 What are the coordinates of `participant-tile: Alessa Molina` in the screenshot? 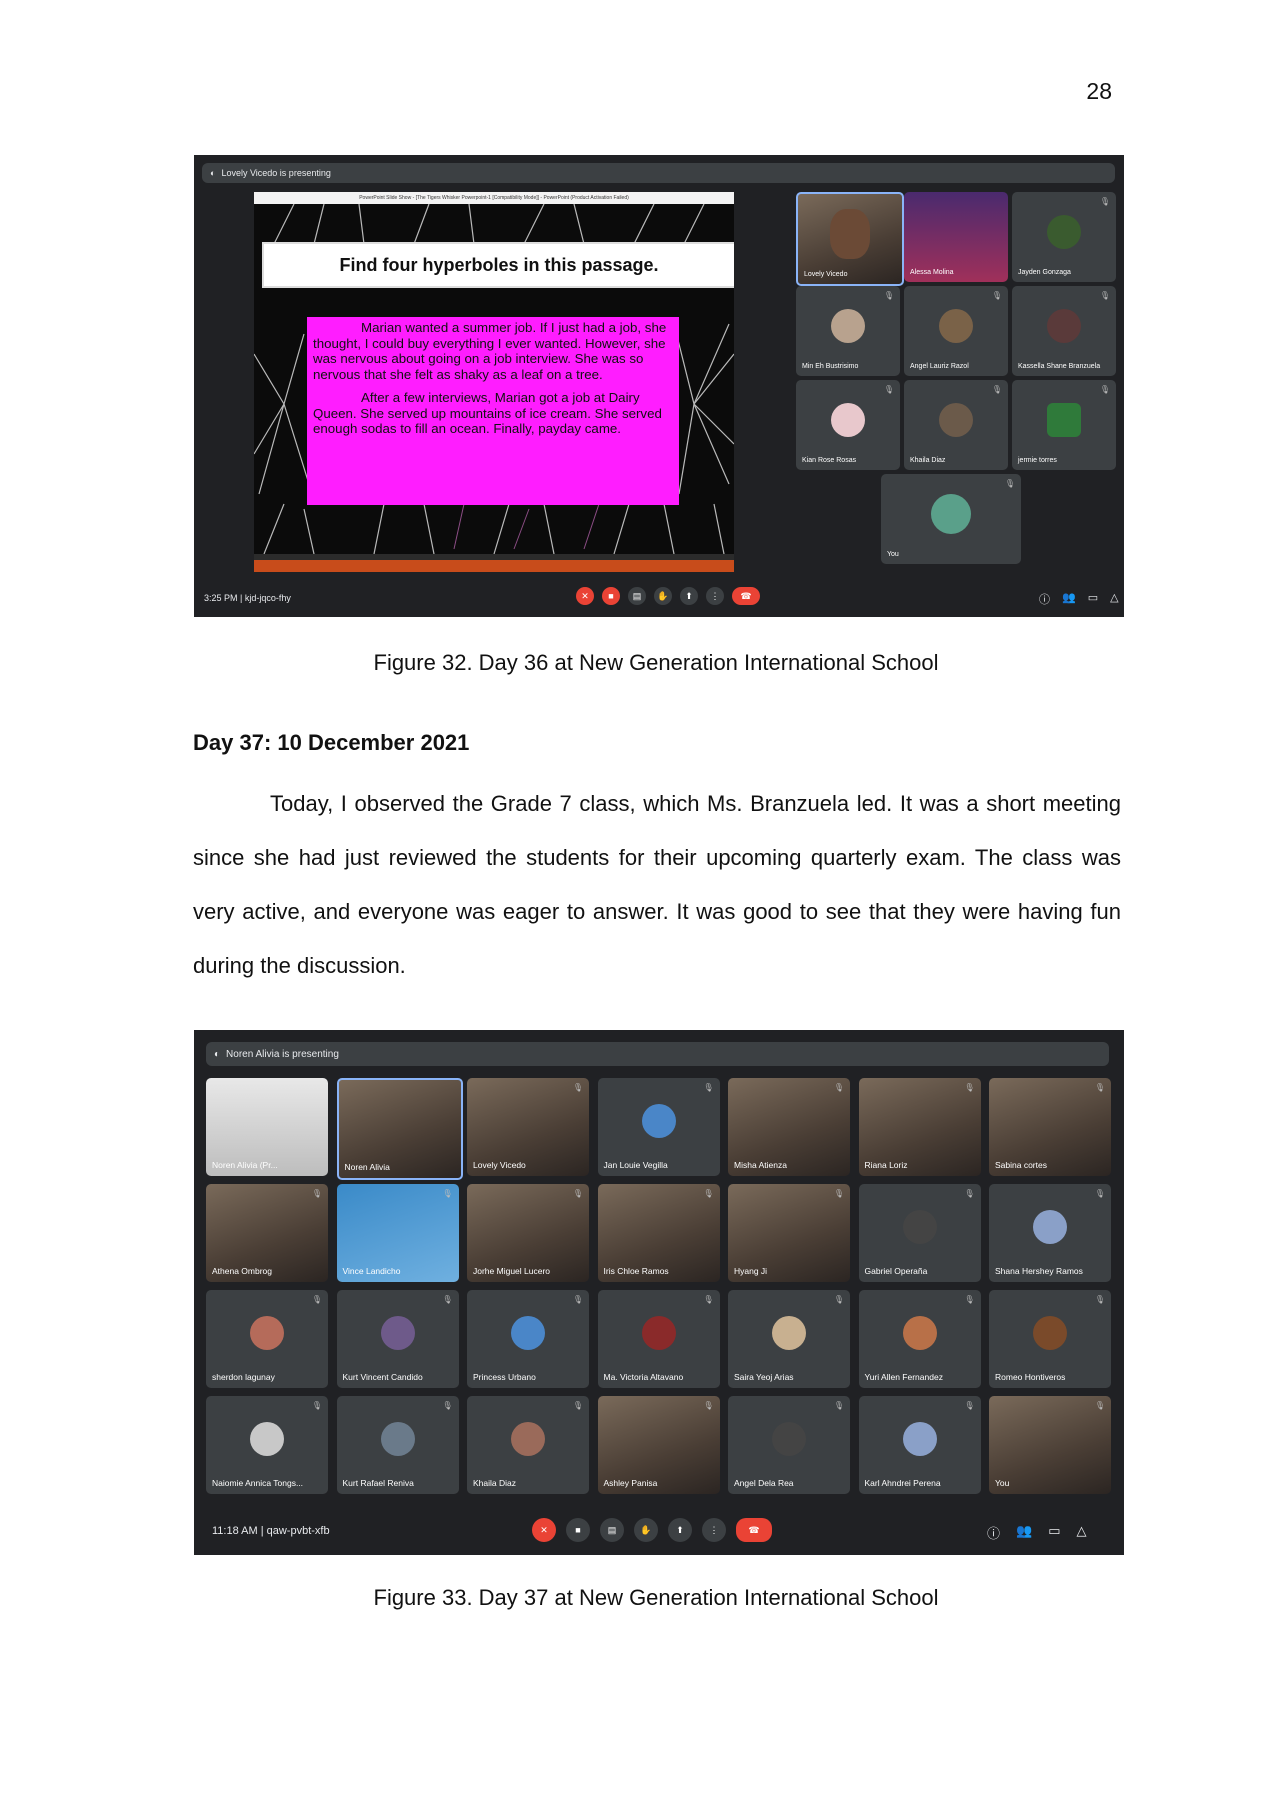 It's located at (956, 237).